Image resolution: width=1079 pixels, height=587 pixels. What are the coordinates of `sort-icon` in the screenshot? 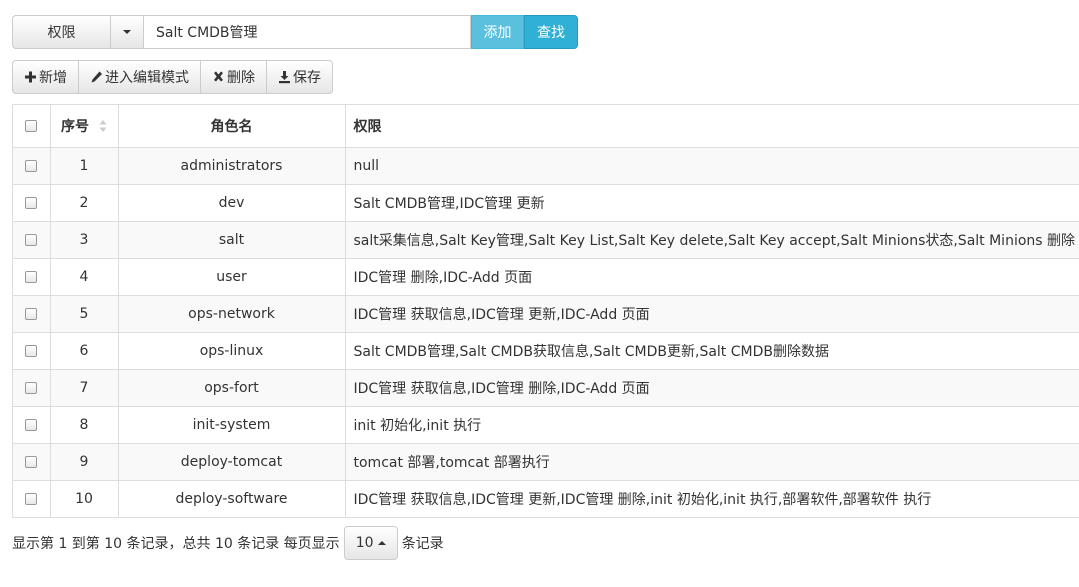 It's located at (103, 125).